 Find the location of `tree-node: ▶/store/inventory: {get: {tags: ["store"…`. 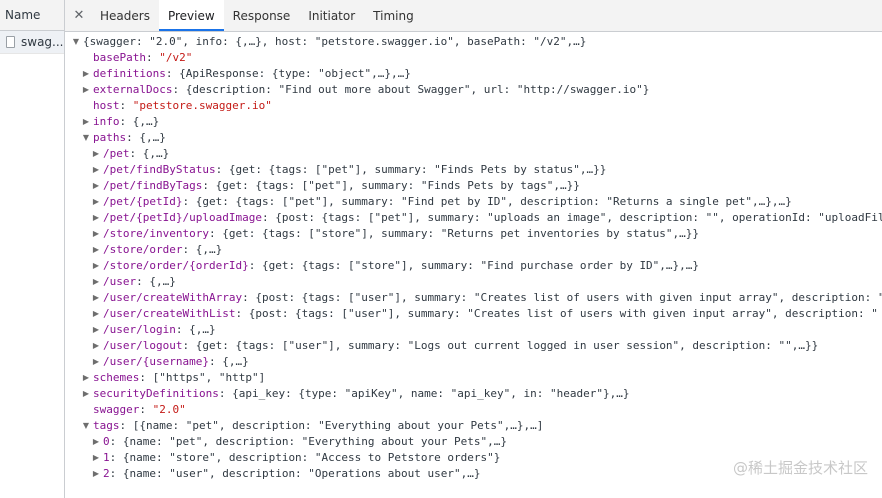

tree-node: ▶/store/inventory: {get: {tags: ["store"… is located at coordinates (473, 234).